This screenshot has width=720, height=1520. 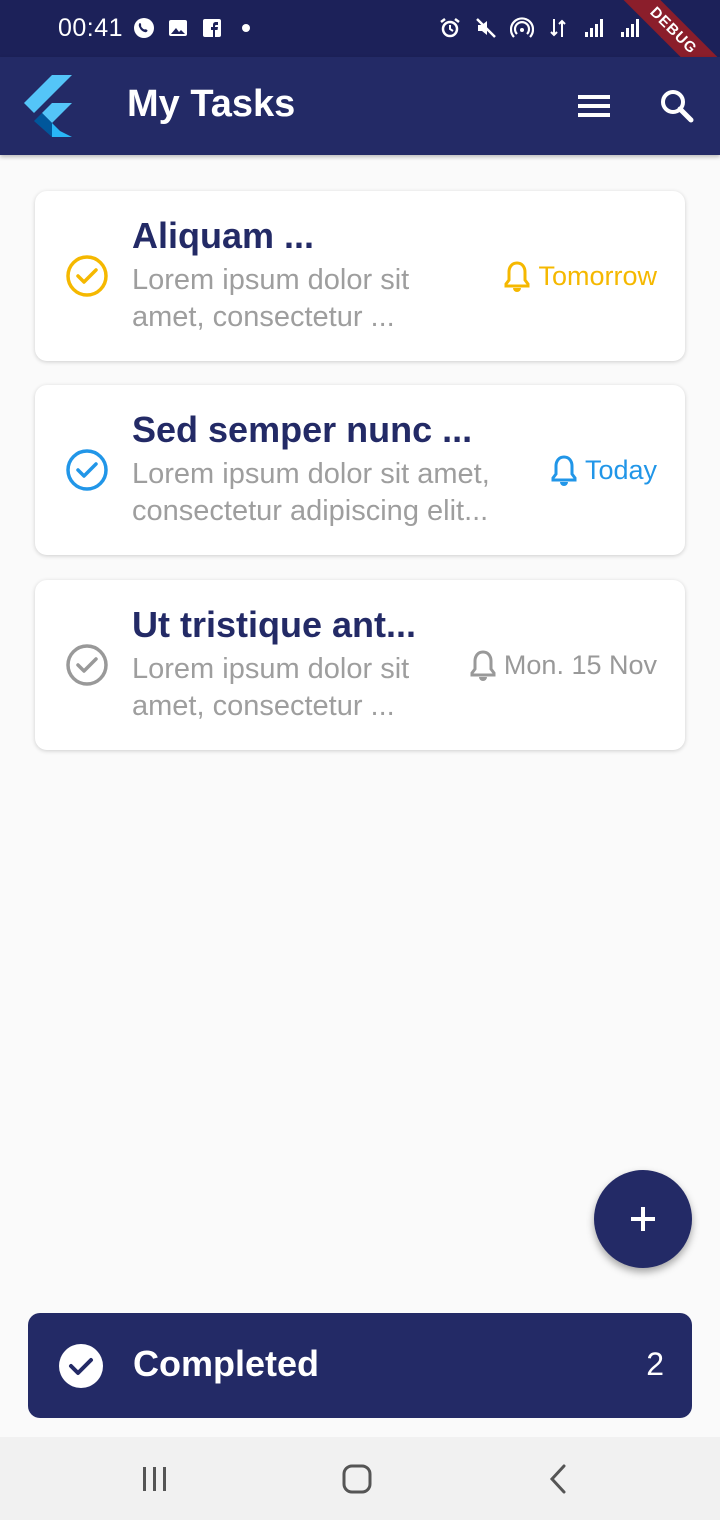 I want to click on add-task-button, so click(x=643, y=1219).